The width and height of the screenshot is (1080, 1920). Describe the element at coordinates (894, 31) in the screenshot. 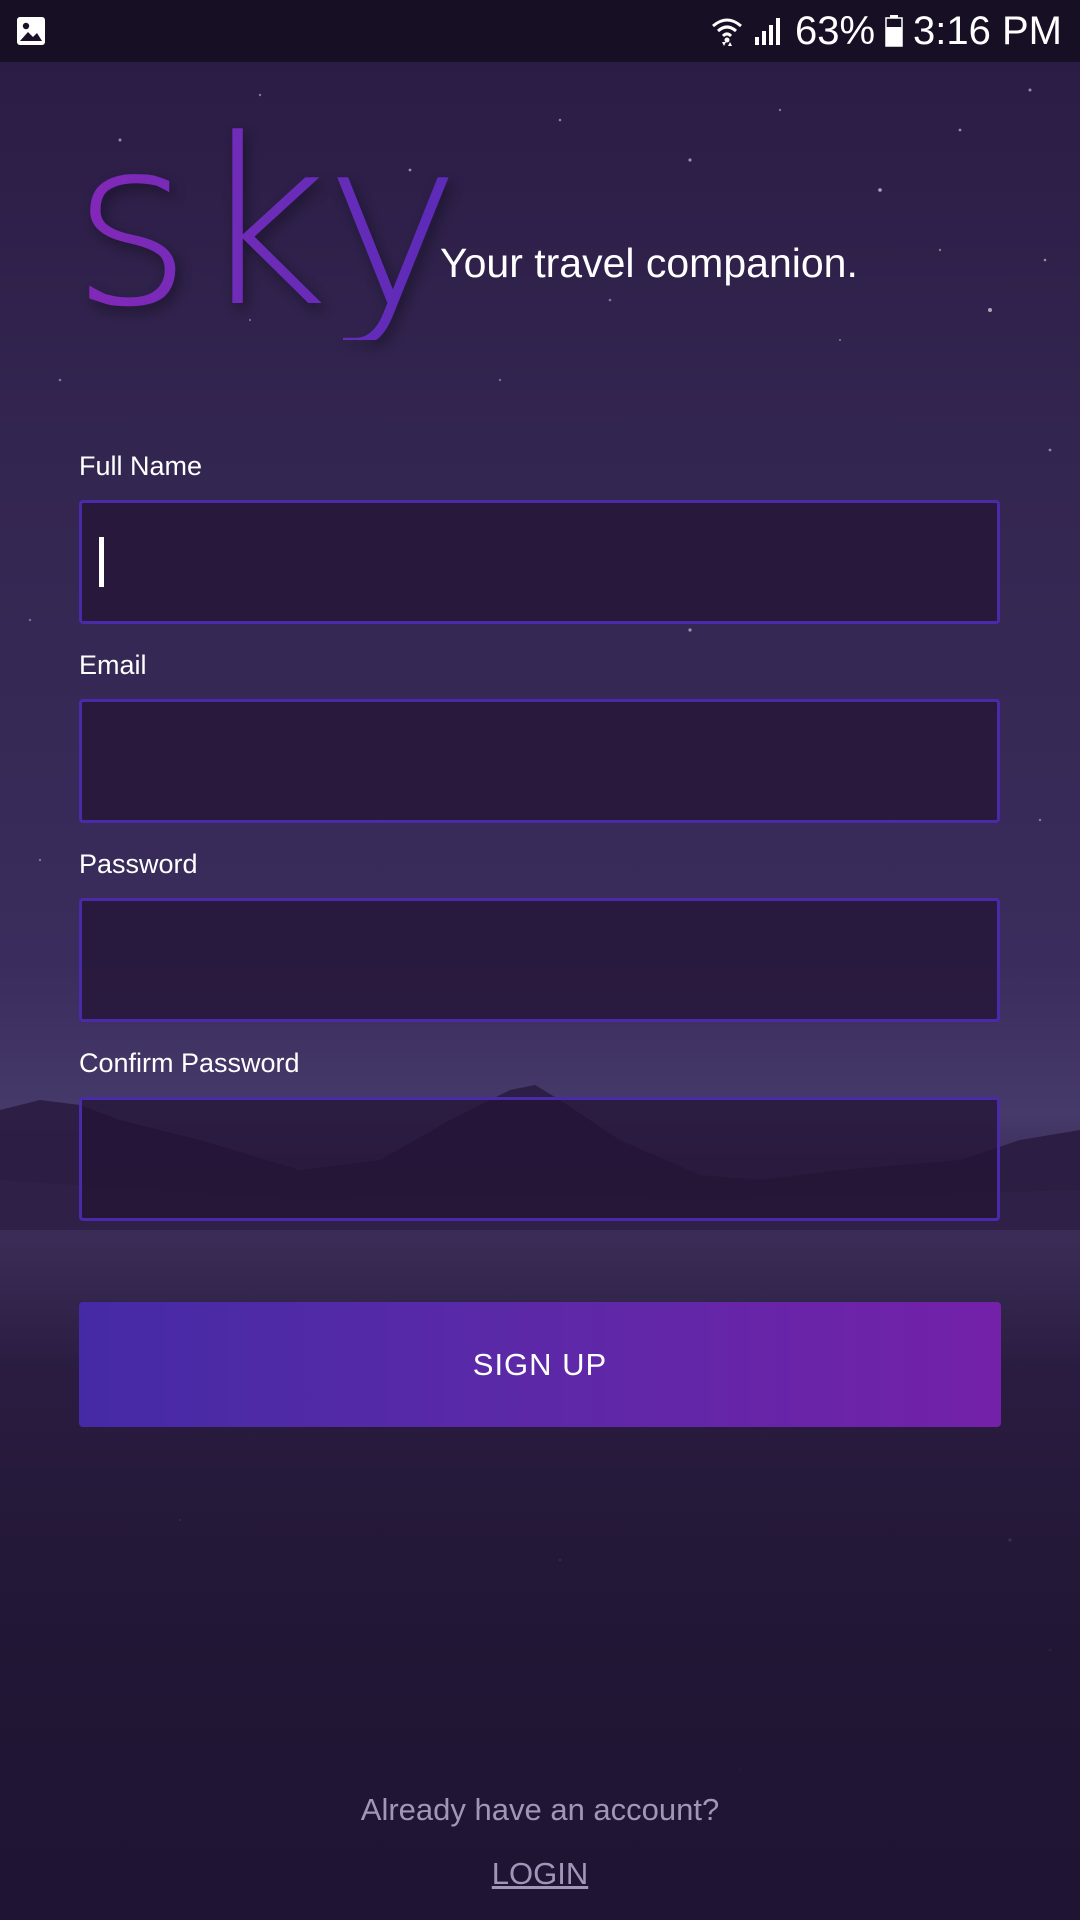

I see `battery-icon` at that location.